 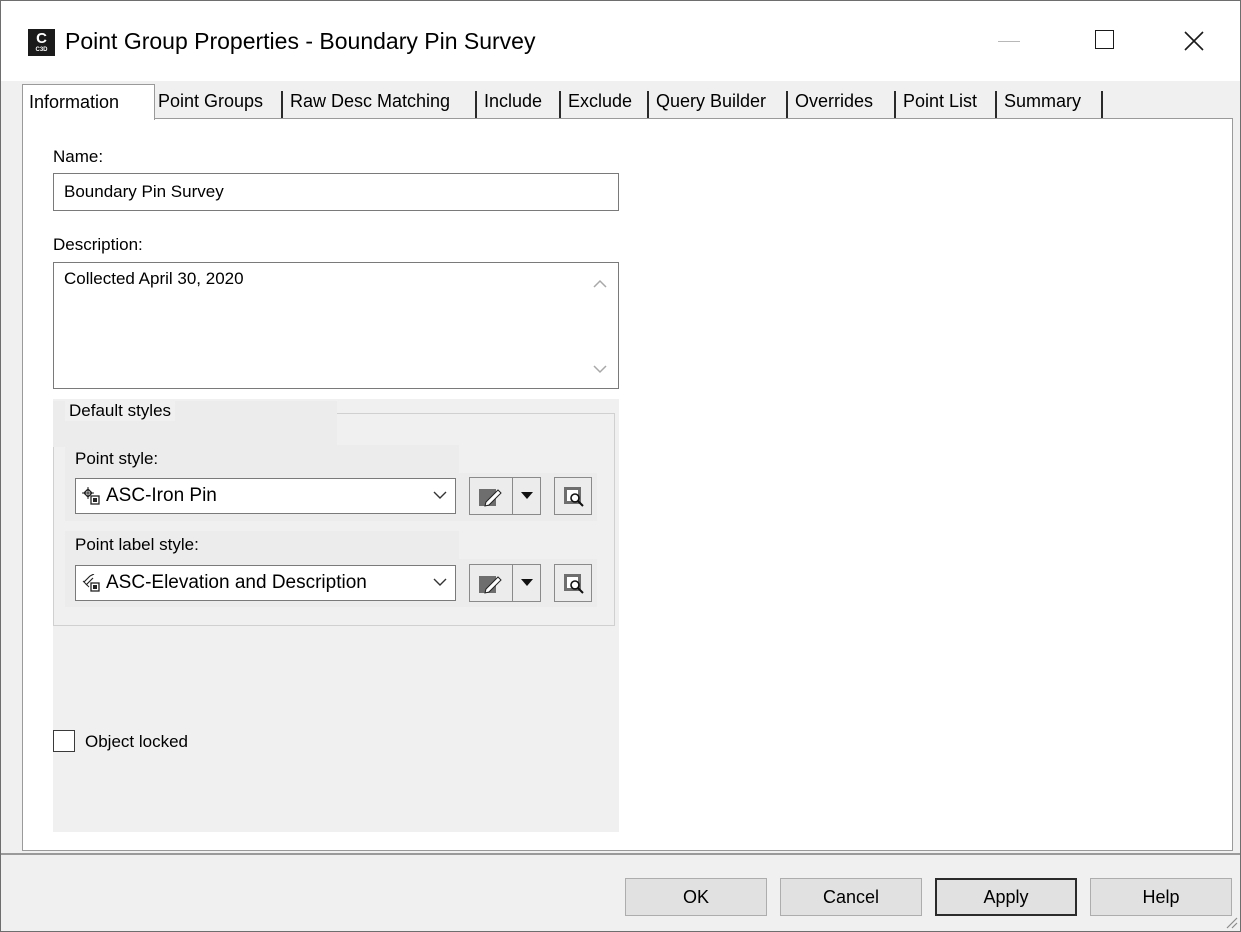 I want to click on point-label-style-dropdown: ASC-Elevation and Description, so click(x=265, y=583).